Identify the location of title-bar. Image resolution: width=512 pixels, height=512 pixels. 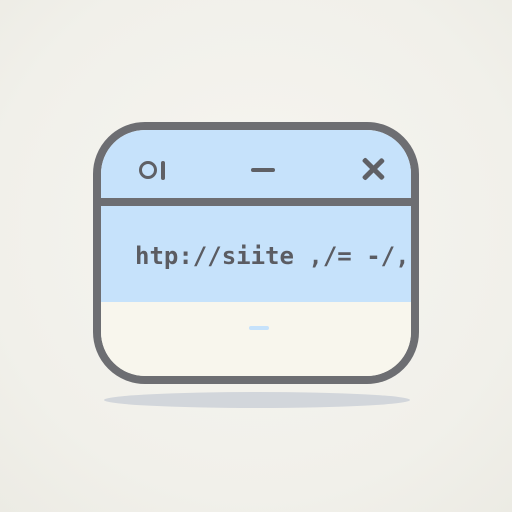
(256, 168).